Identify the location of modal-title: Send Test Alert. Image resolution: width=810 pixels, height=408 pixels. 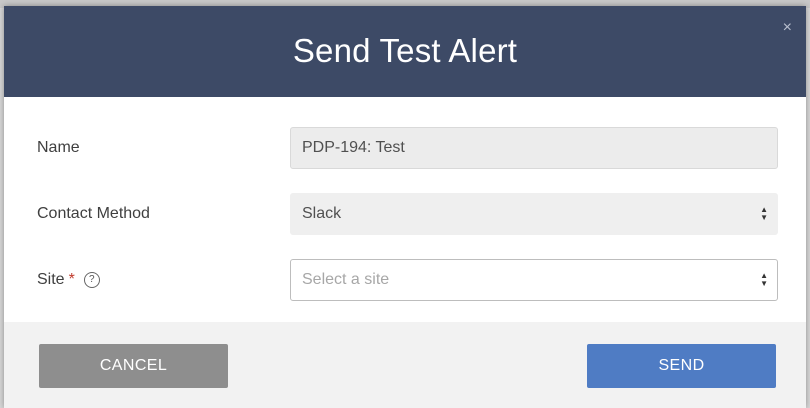
(405, 50).